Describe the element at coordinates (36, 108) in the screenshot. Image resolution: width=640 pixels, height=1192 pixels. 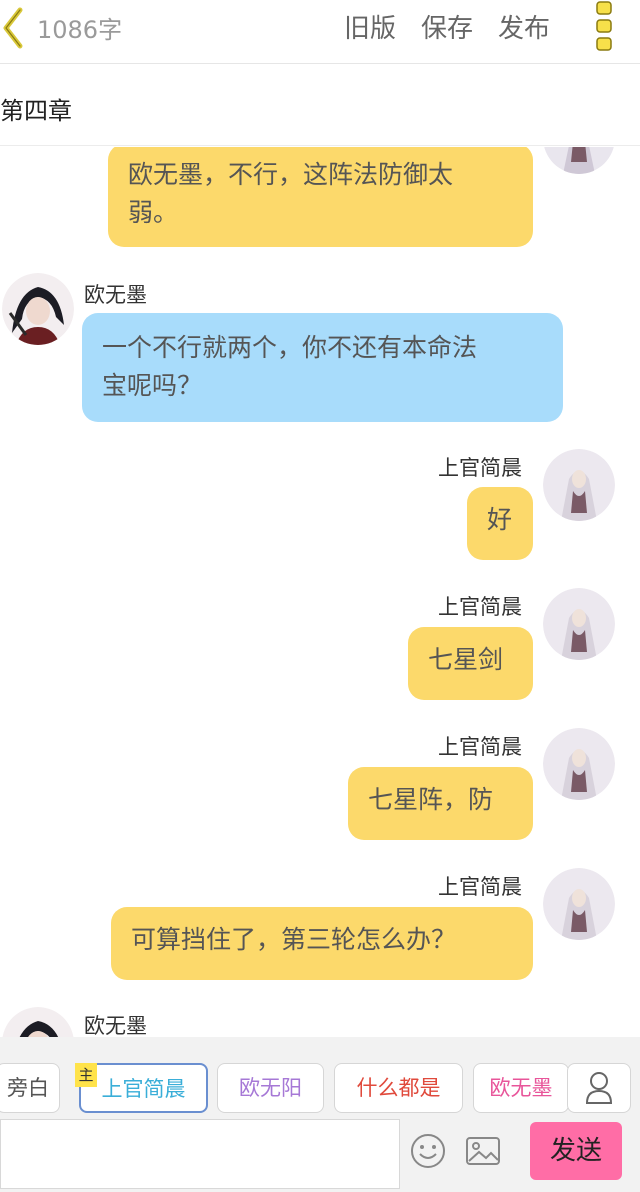
I see `chapter-title: 第四章` at that location.